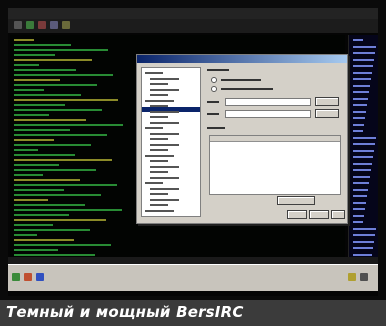 The height and width of the screenshot is (326, 386). What do you see at coordinates (30, 25) in the screenshot?
I see `connect-icon` at bounding box center [30, 25].